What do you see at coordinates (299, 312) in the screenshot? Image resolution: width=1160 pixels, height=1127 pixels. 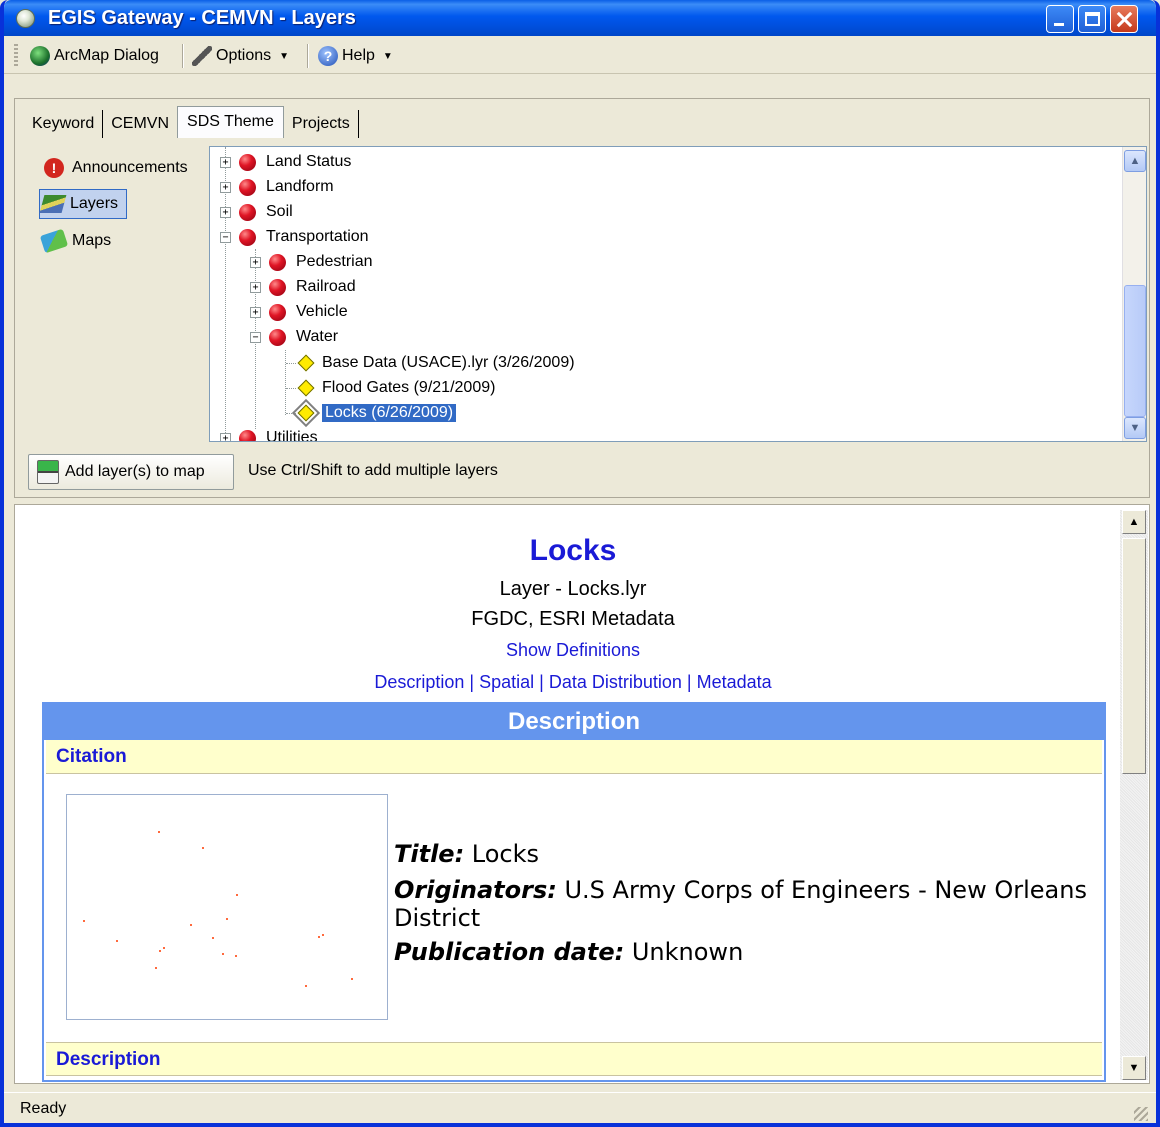 I see `tree-row: + Vehicle` at bounding box center [299, 312].